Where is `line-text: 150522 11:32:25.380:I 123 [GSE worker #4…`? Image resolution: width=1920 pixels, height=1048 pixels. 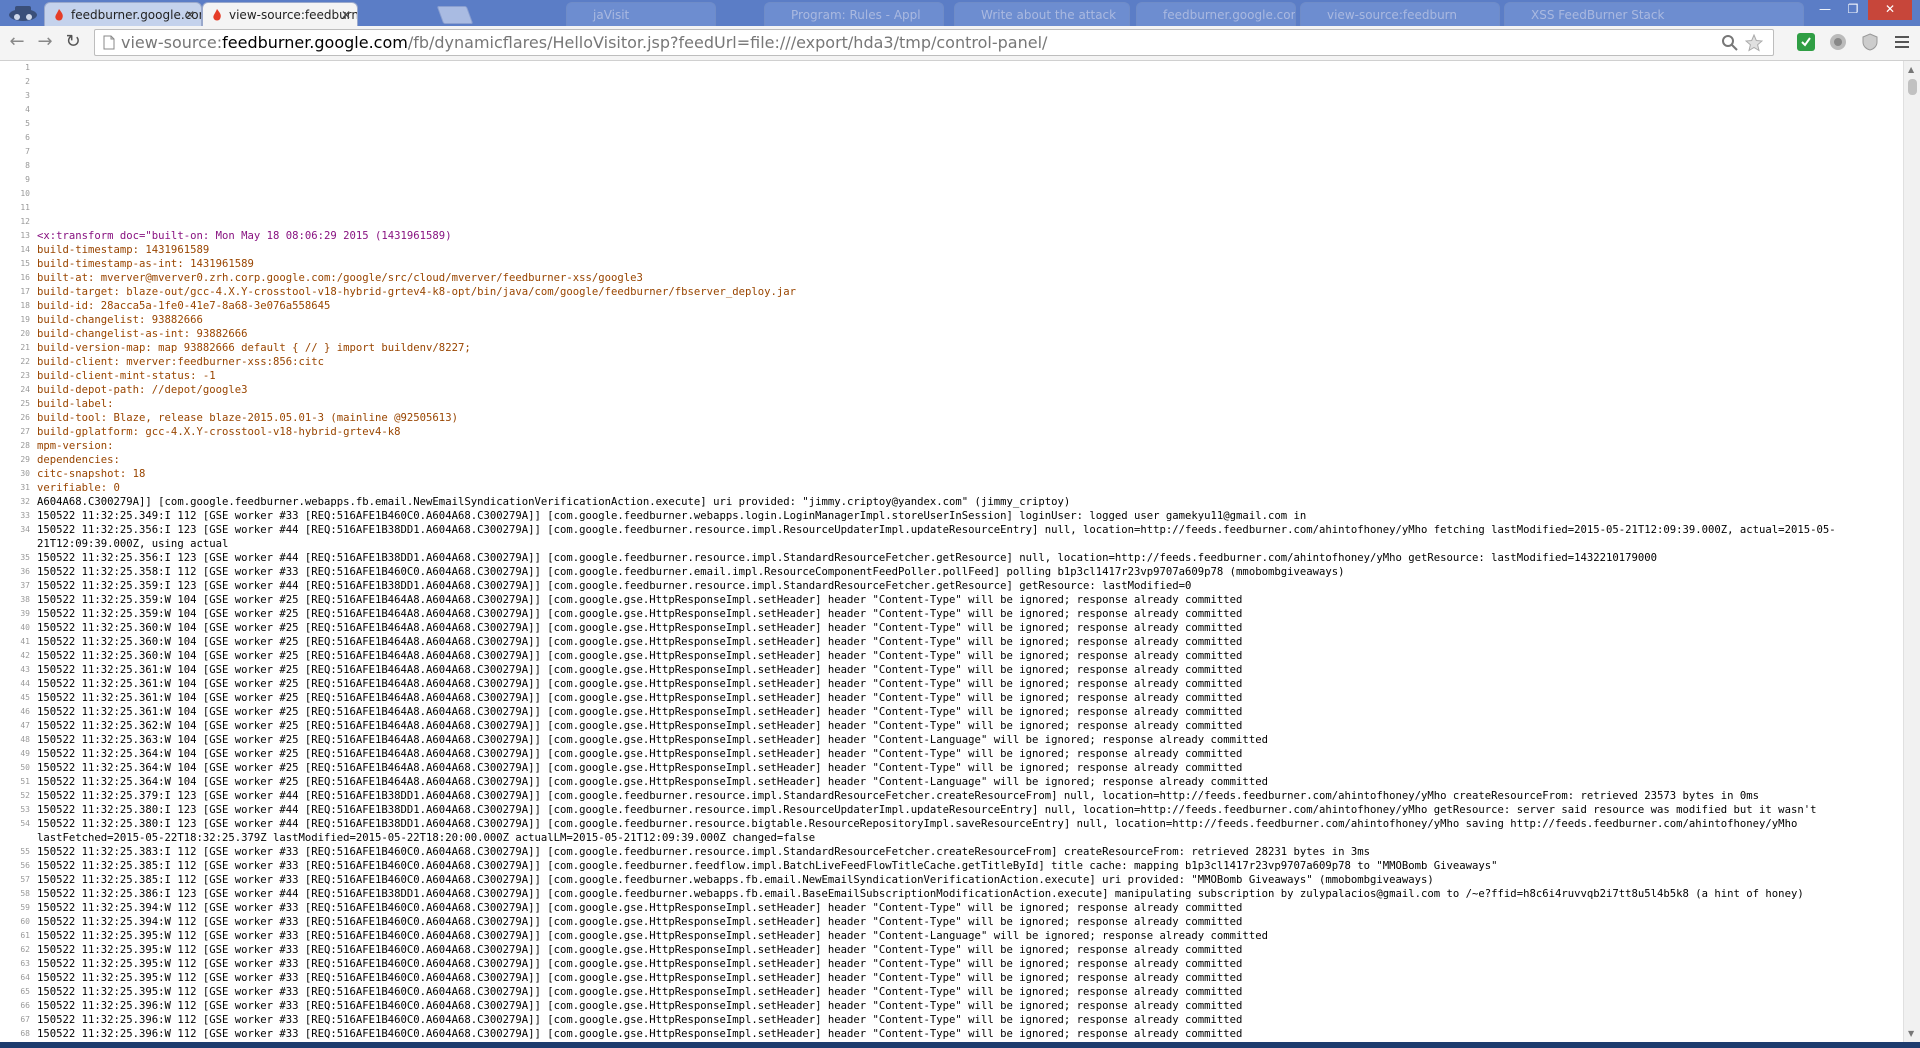 line-text: 150522 11:32:25.380:I 123 [GSE worker #4… is located at coordinates (927, 810).